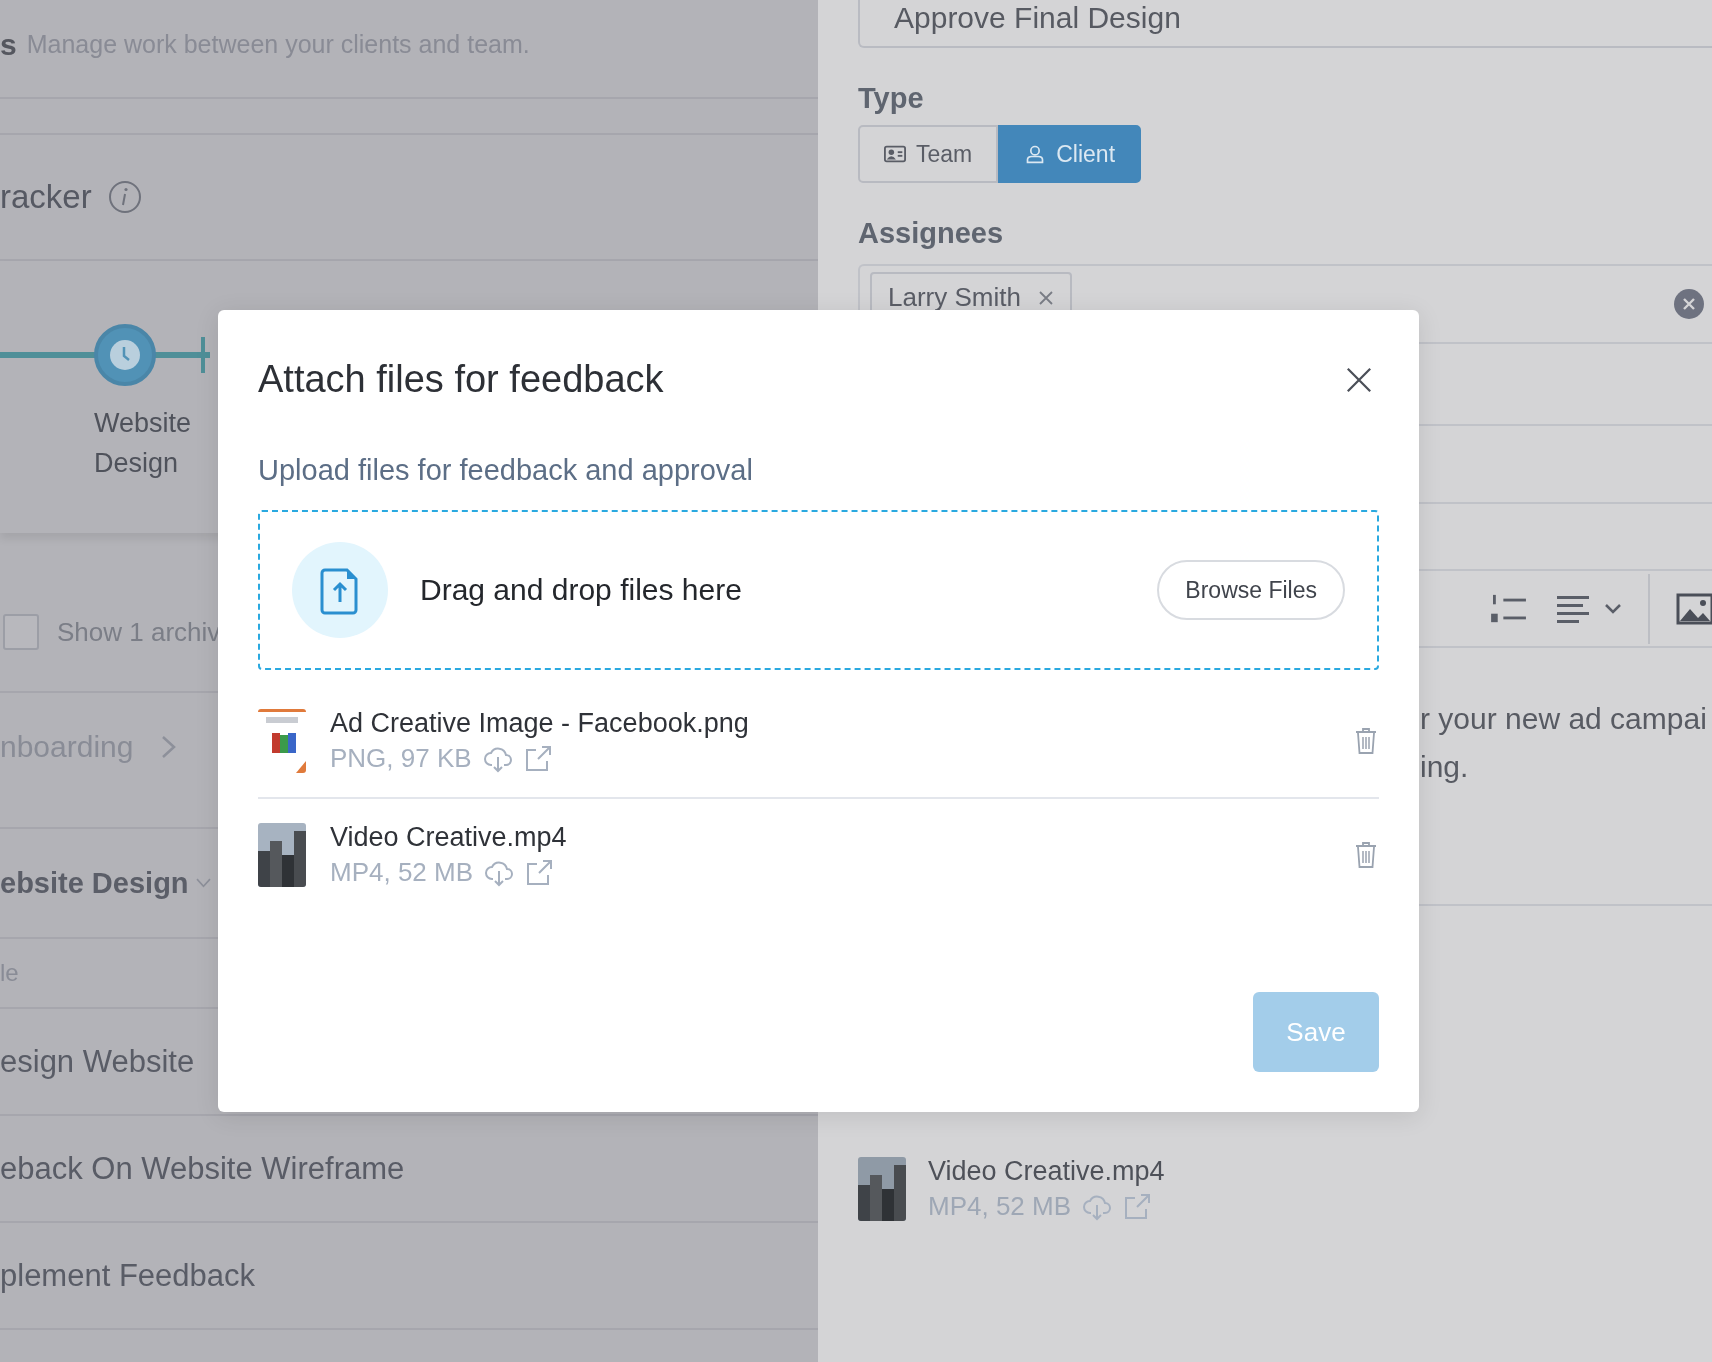 The height and width of the screenshot is (1362, 1712). Describe the element at coordinates (818, 590) in the screenshot. I see `dropzone: Drag and drop files here Browse Files` at that location.